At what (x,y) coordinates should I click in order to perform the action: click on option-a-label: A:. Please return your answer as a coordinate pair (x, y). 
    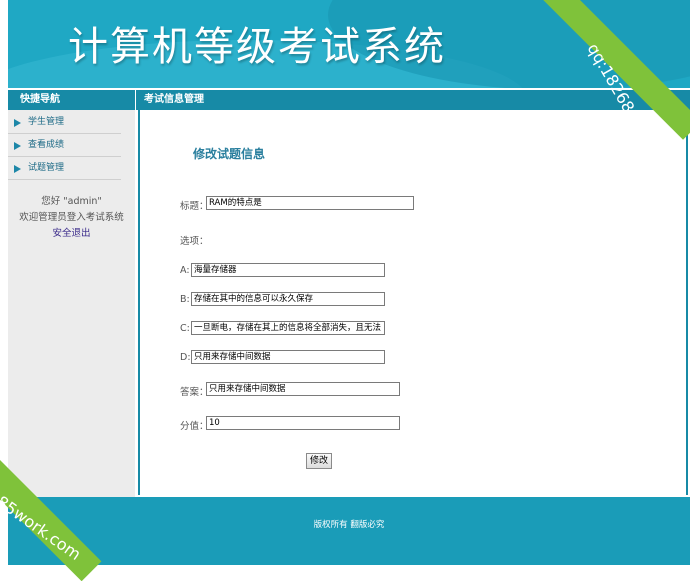
    Looking at the image, I should click on (185, 270).